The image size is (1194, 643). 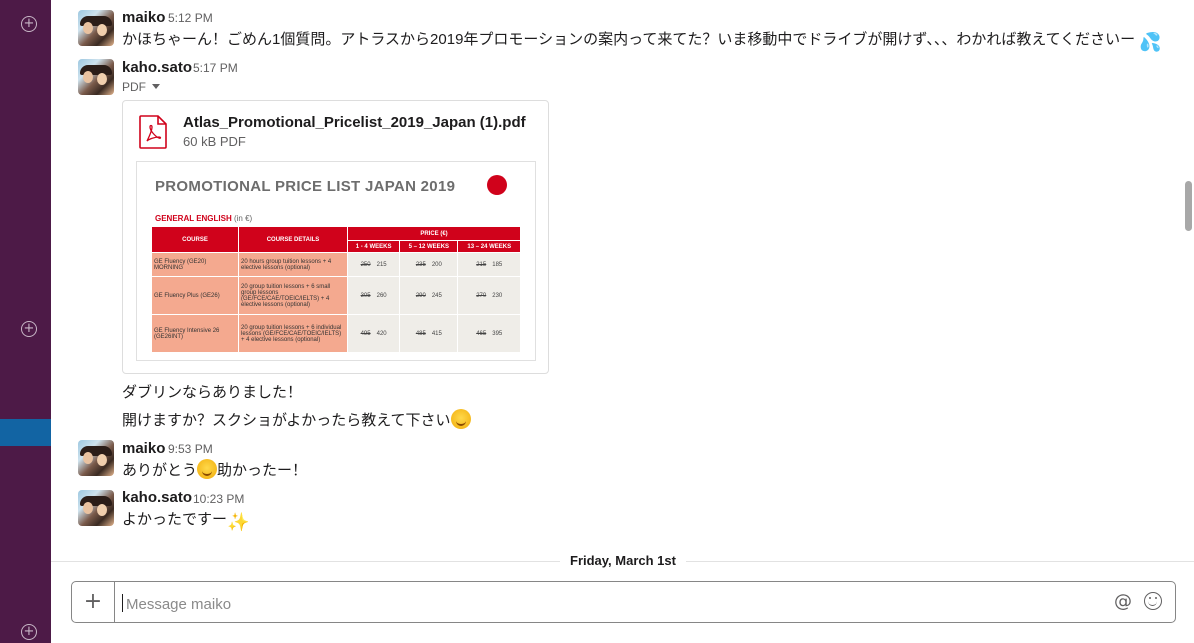 I want to click on mention-icon: @, so click(x=1123, y=602).